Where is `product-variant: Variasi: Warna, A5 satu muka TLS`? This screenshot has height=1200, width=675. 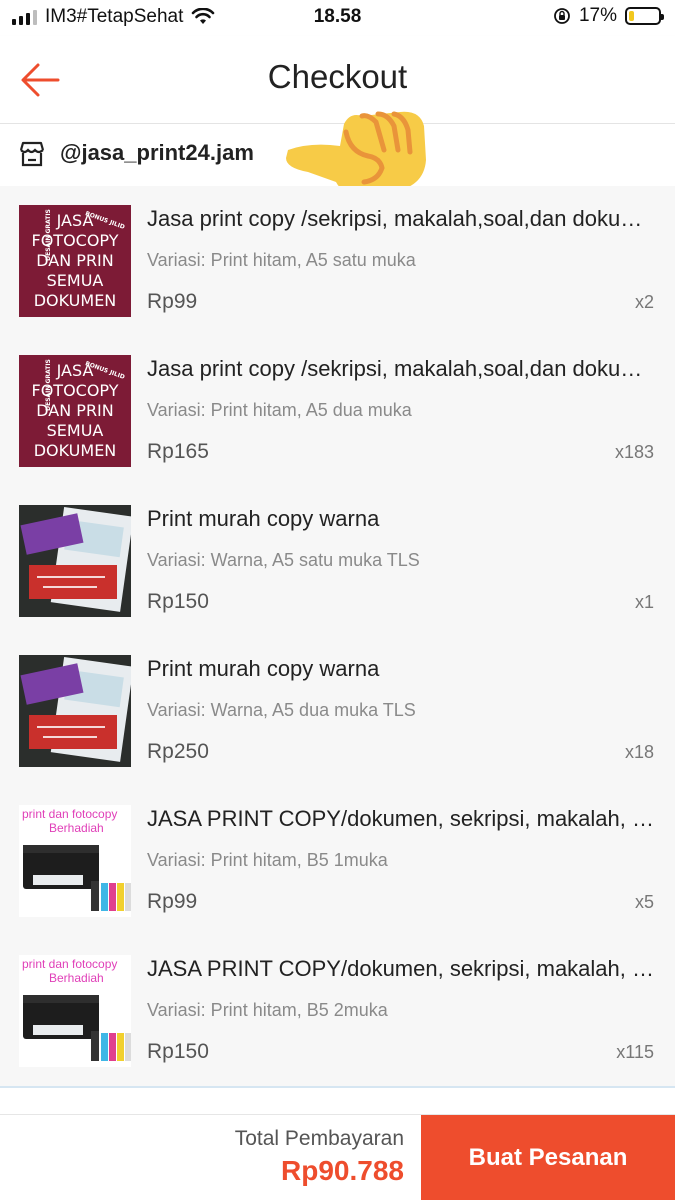 product-variant: Variasi: Warna, A5 satu muka TLS is located at coordinates (283, 560).